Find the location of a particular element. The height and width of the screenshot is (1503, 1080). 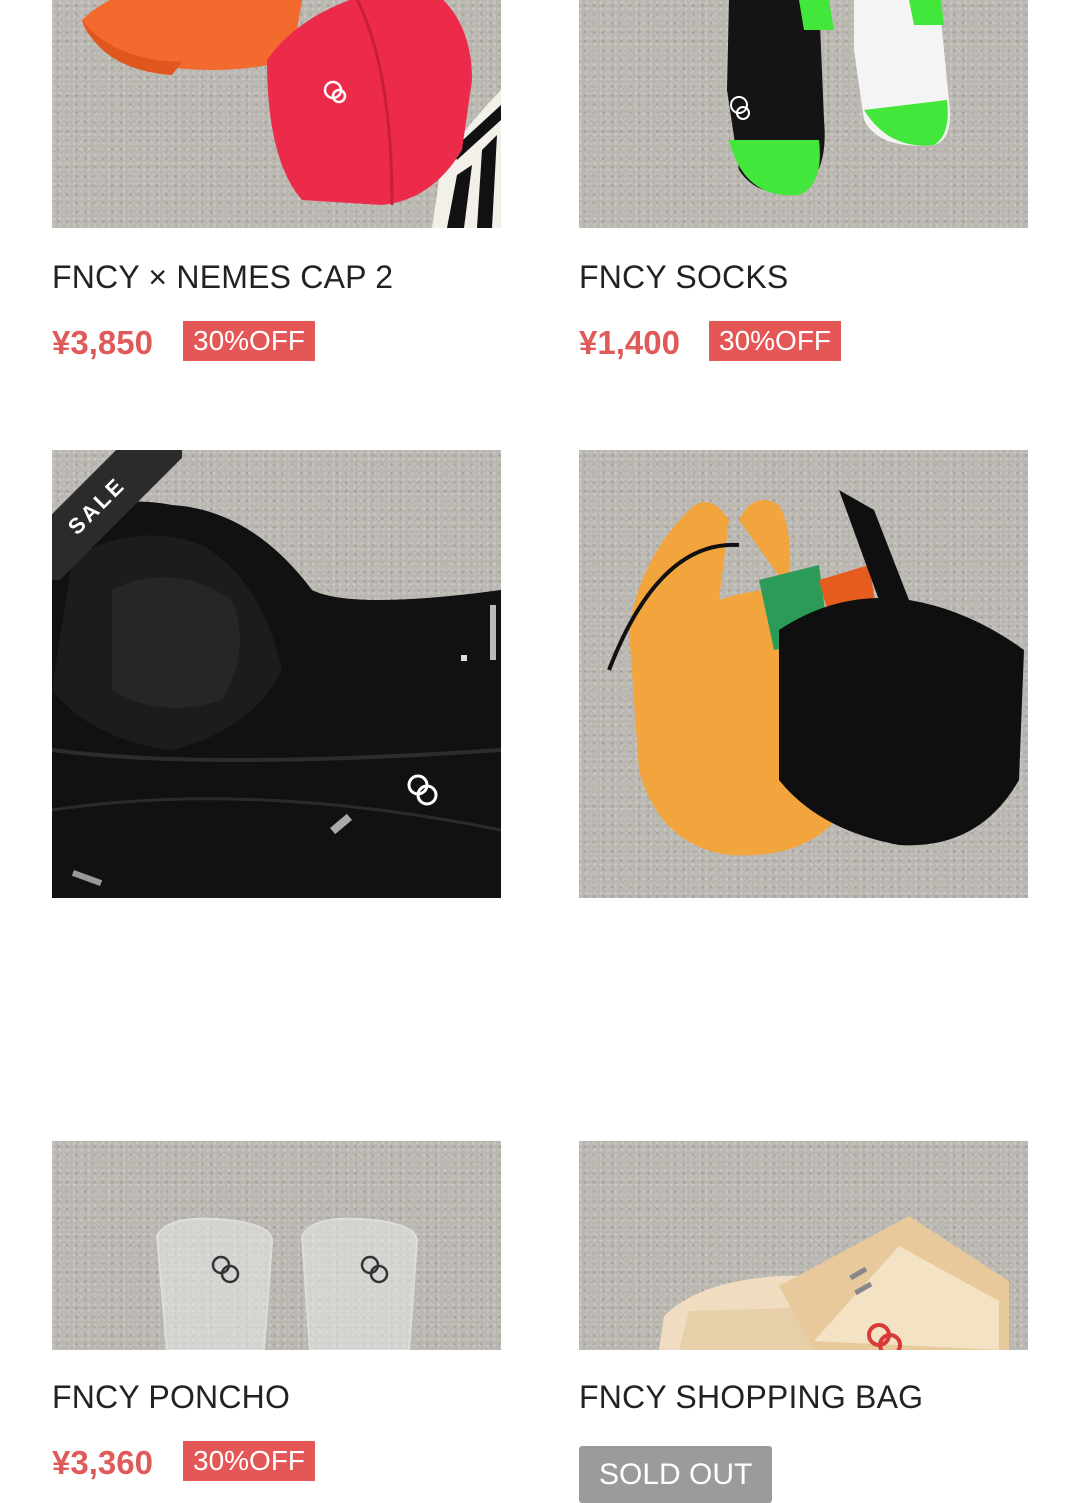

product-image-shopping-bag is located at coordinates (803, 674).